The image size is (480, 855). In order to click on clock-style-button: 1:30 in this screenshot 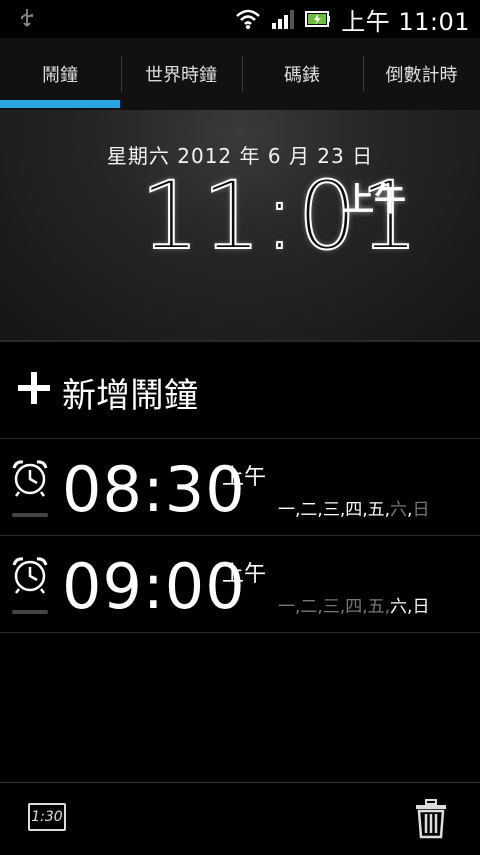, I will do `click(47, 817)`.